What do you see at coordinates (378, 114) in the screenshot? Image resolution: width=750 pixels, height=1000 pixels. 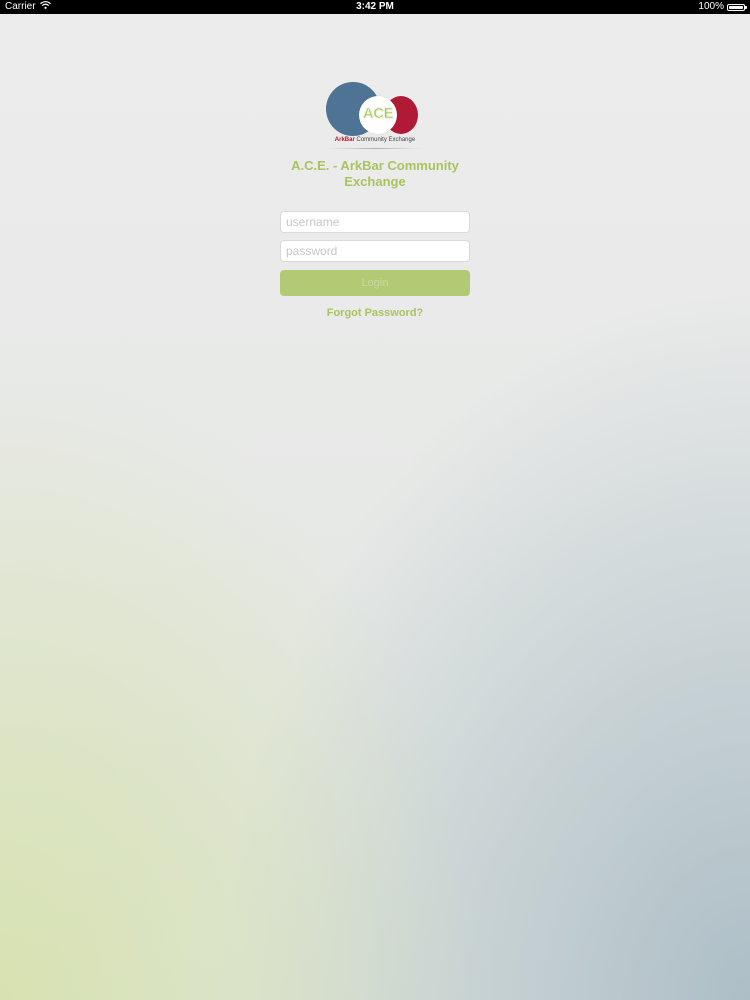 I see `logo-ace-text: ACE` at bounding box center [378, 114].